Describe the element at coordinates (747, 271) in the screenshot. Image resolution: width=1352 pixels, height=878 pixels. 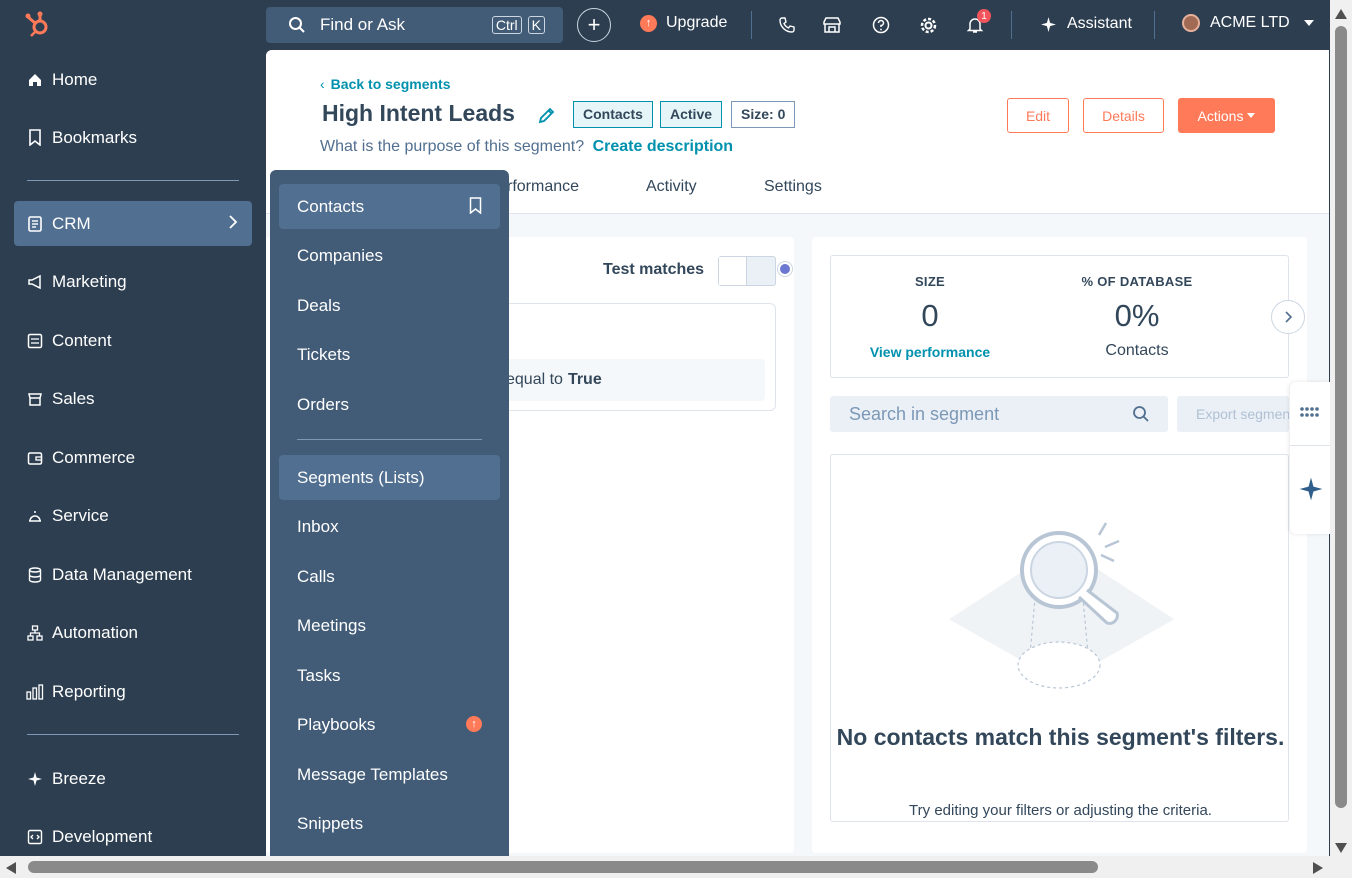
I see `test-matches-toggle` at that location.